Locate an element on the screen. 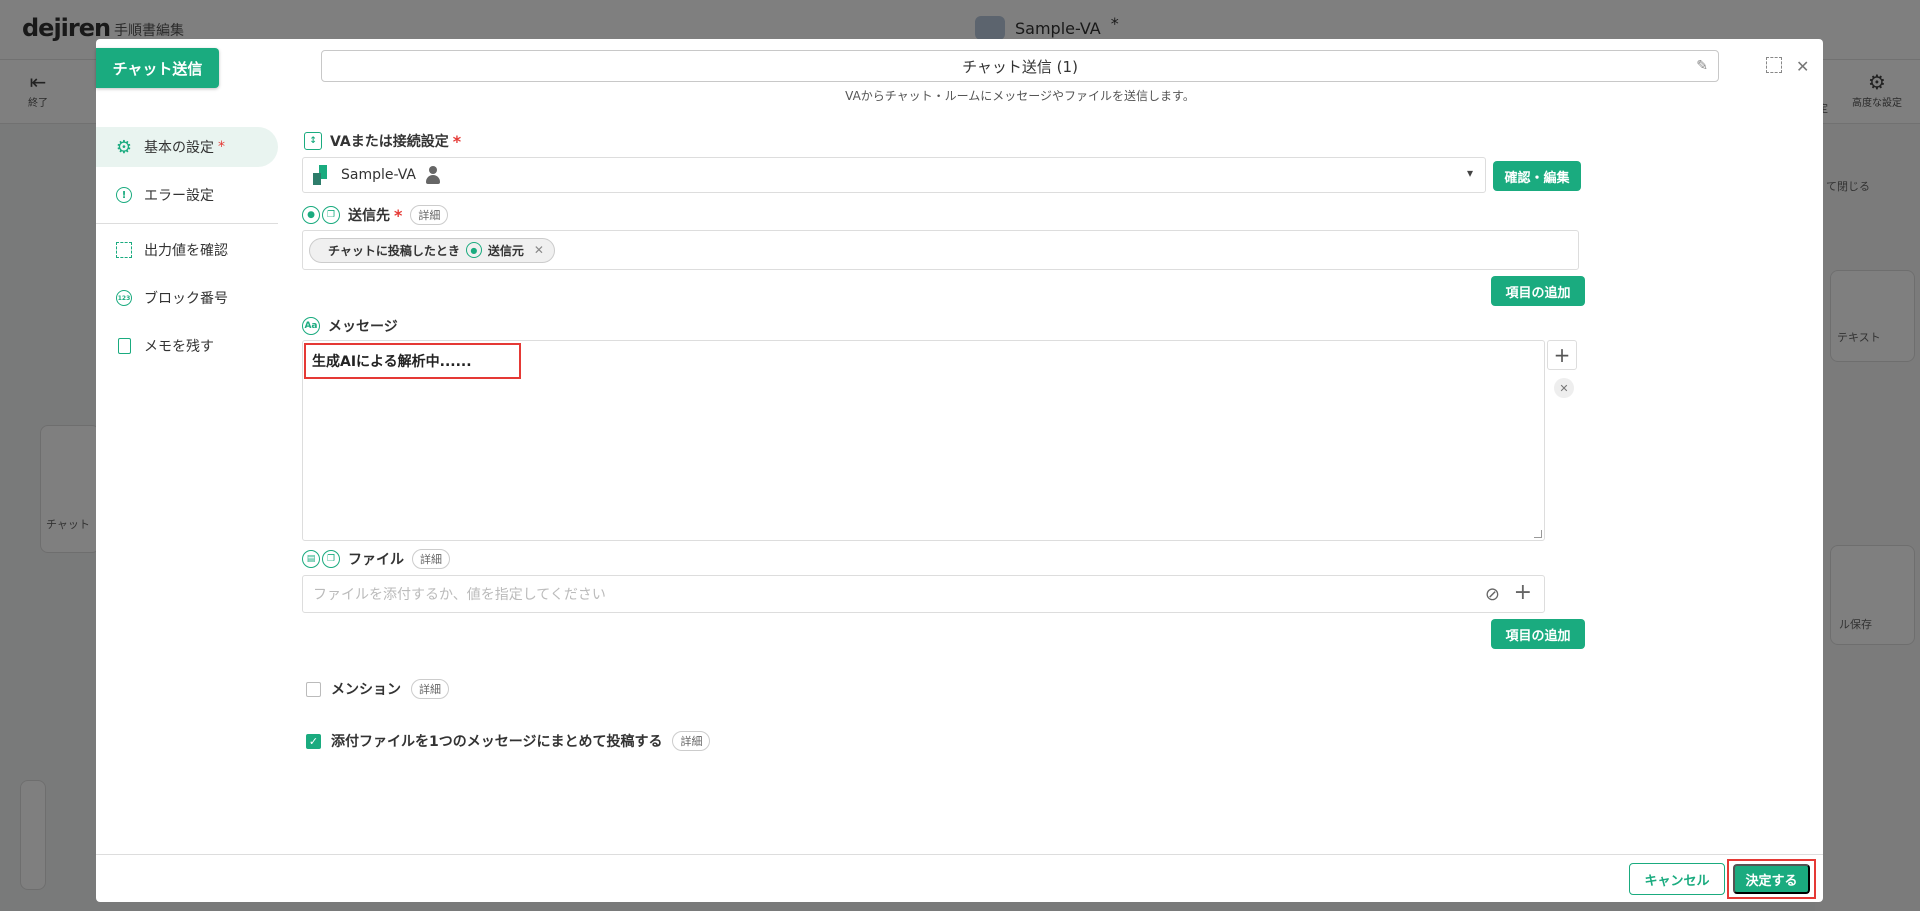 This screenshot has width=1920, height=911. sidebar-item-error-settings: ! エラー設定 is located at coordinates (187, 195).